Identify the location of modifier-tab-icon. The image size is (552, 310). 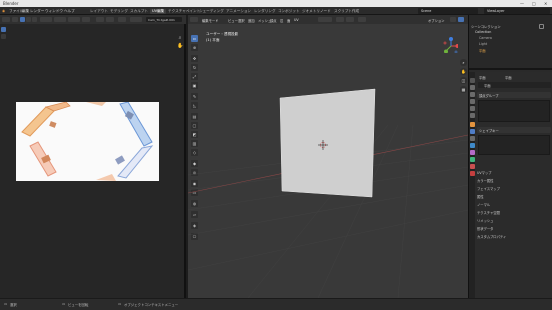
(472, 131).